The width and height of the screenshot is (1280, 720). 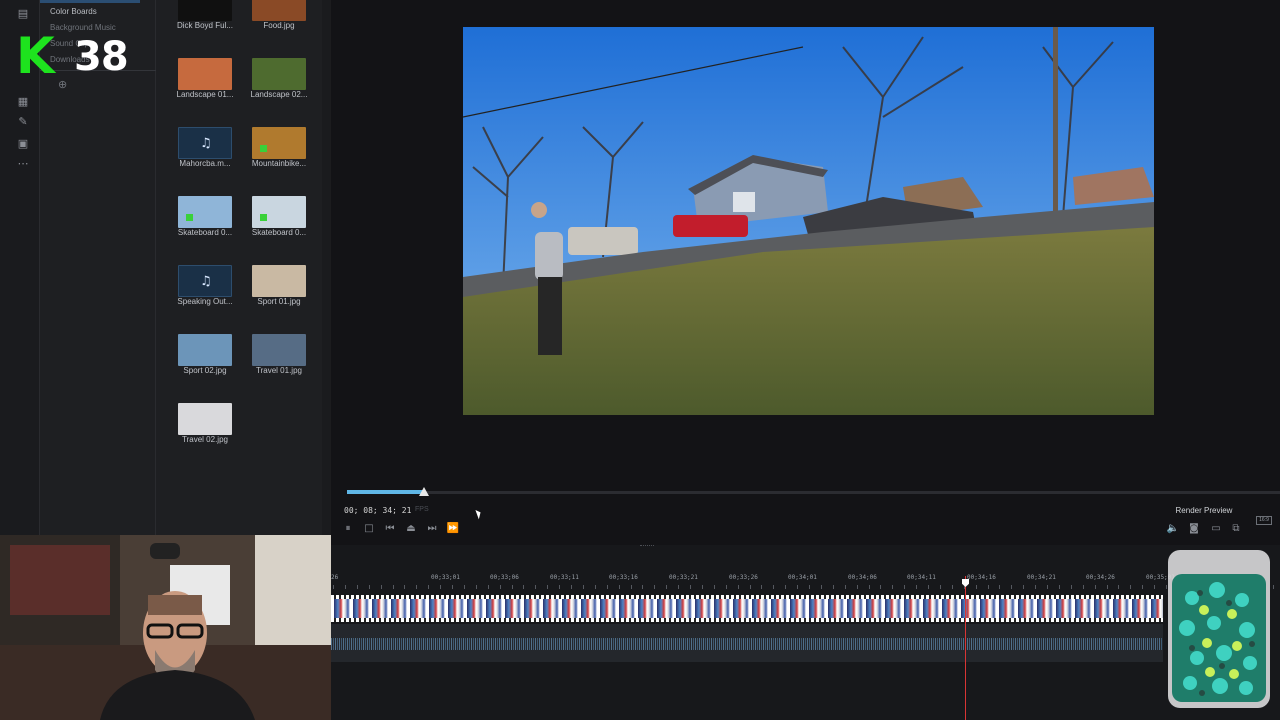 I want to click on ruler-tick-label: 00;33;01, so click(x=445, y=577).